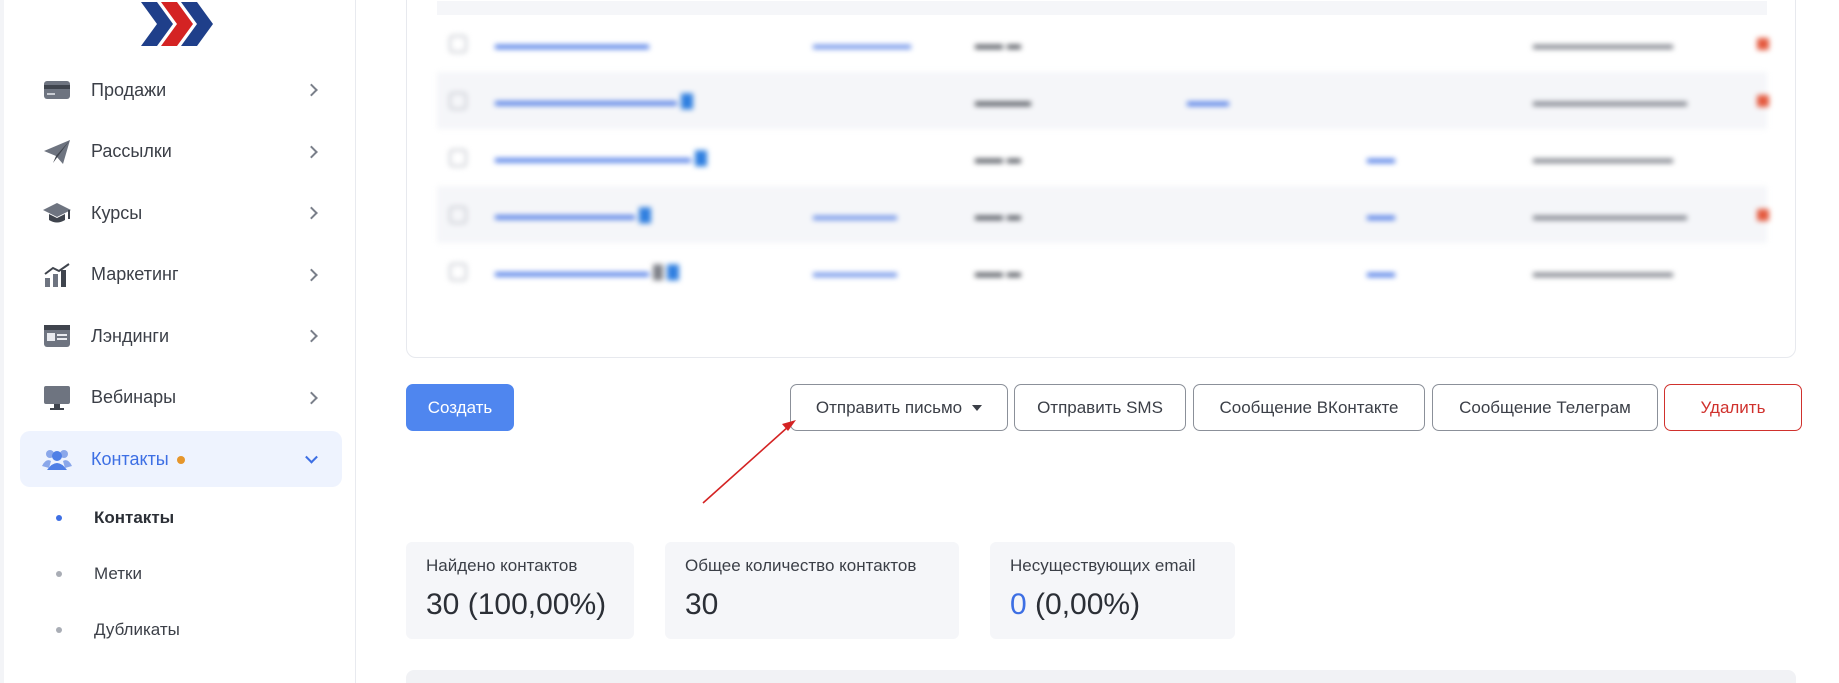 The height and width of the screenshot is (683, 1839). What do you see at coordinates (118, 573) in the screenshot?
I see `subnav-item-label: Метки` at bounding box center [118, 573].